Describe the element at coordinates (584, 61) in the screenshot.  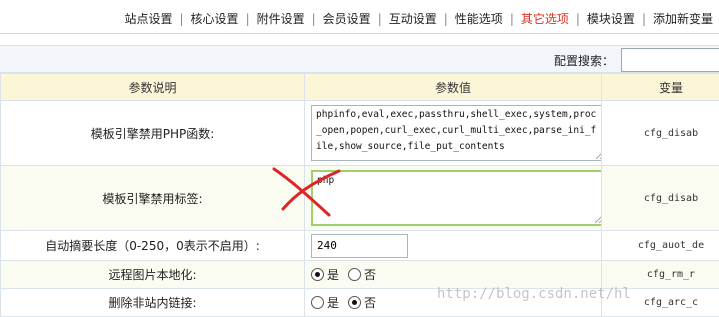
I see `config-search-label: 配置搜索：` at that location.